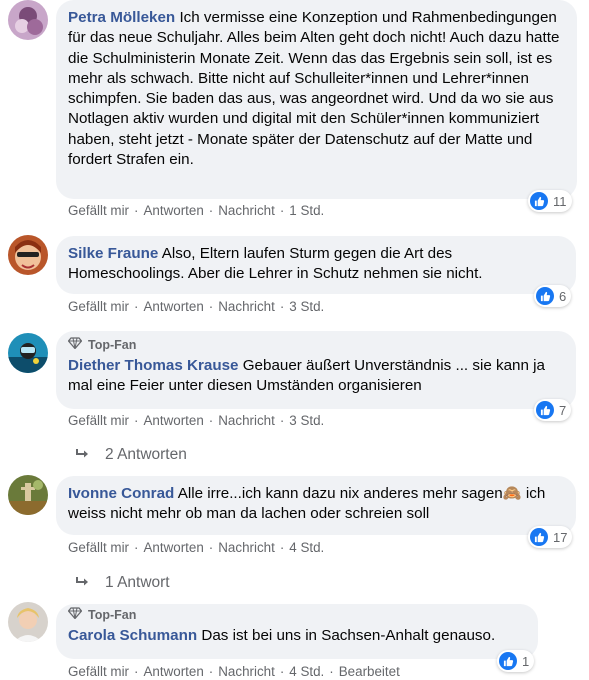 This screenshot has width=589, height=680. I want to click on see-no-evil-monkey-icon: 🙈, so click(512, 493).